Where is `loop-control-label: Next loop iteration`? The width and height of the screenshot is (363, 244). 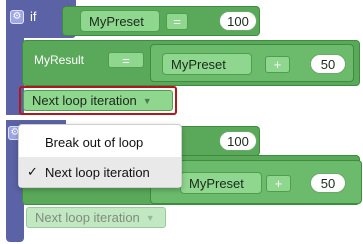 loop-control-label: Next loop iteration is located at coordinates (84, 100).